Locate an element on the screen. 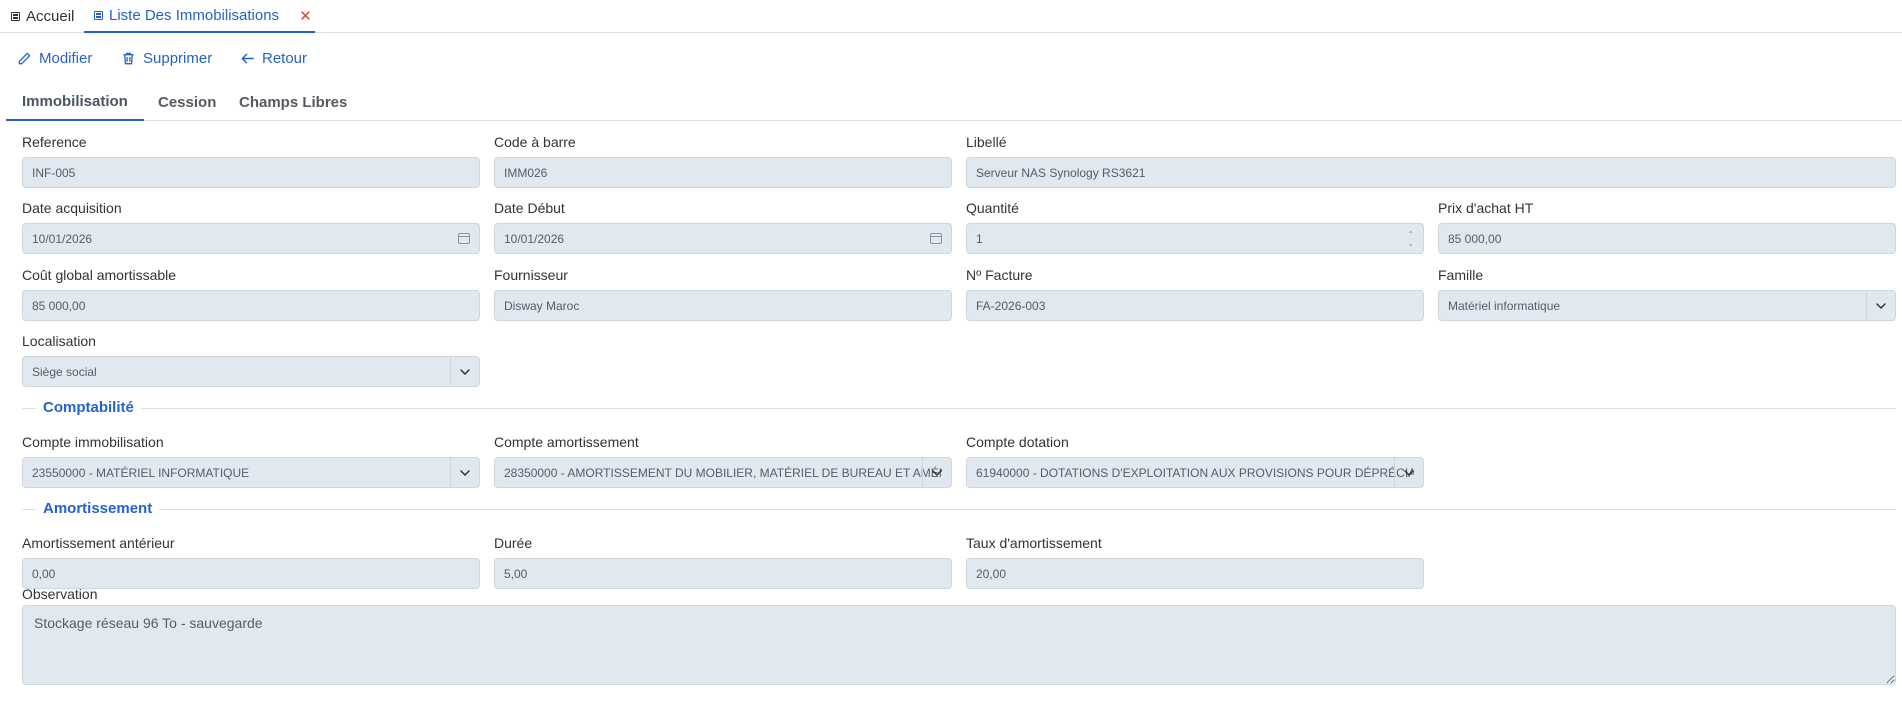 The height and width of the screenshot is (711, 1902). delete-label: Supprimer is located at coordinates (178, 58).